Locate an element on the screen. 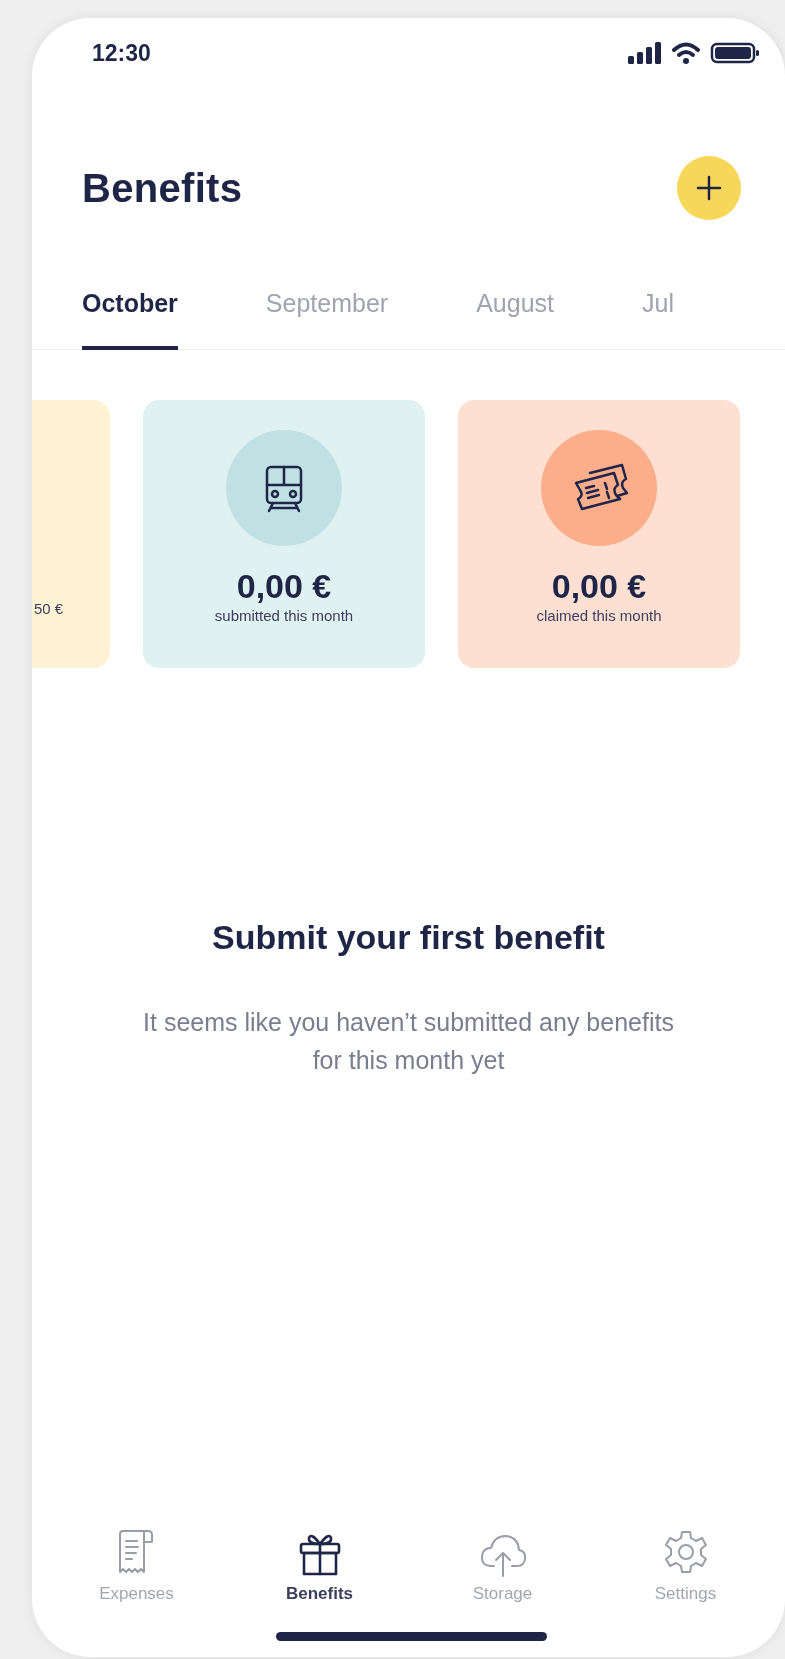 Image resolution: width=785 pixels, height=1659 pixels. train-icon is located at coordinates (284, 489).